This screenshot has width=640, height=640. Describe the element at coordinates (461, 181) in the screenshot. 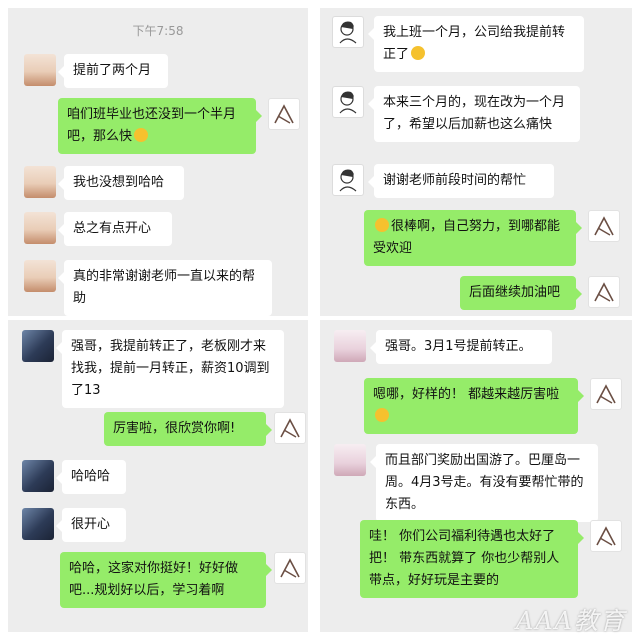

I see `message-bubble-incoming: 谢谢老师前段时间的帮忙` at that location.